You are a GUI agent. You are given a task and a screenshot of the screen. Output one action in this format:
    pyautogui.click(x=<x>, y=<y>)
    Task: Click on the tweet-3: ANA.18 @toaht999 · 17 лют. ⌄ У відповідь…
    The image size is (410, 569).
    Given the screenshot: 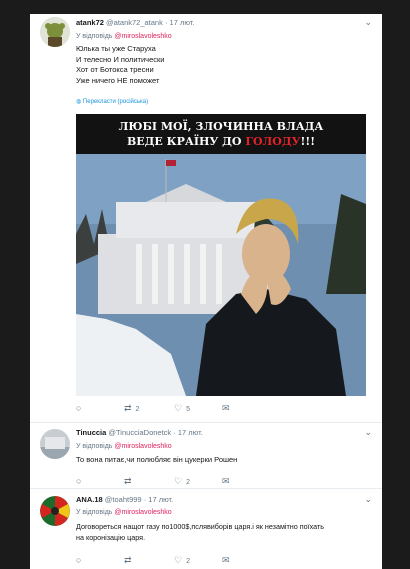 What is the action you would take?
    pyautogui.click(x=206, y=531)
    